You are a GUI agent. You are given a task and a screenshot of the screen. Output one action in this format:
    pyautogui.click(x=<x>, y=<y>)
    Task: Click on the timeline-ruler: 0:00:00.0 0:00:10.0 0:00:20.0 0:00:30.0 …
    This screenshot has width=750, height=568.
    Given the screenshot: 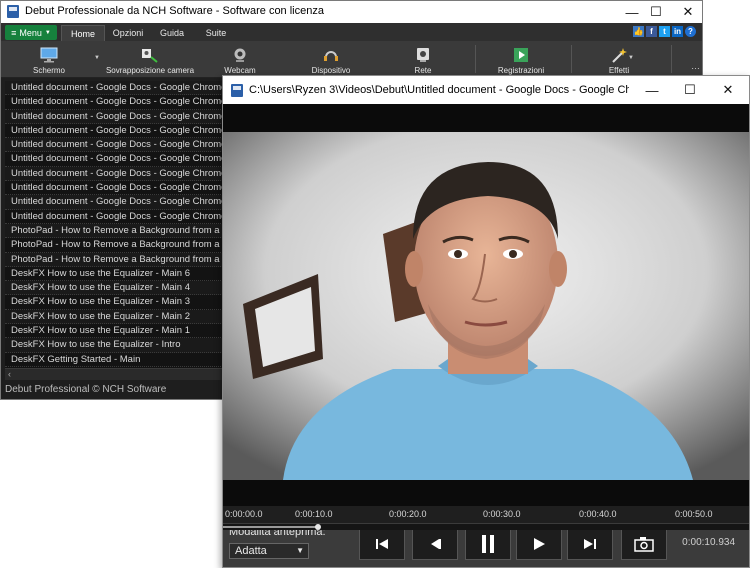 What is the action you would take?
    pyautogui.click(x=486, y=515)
    